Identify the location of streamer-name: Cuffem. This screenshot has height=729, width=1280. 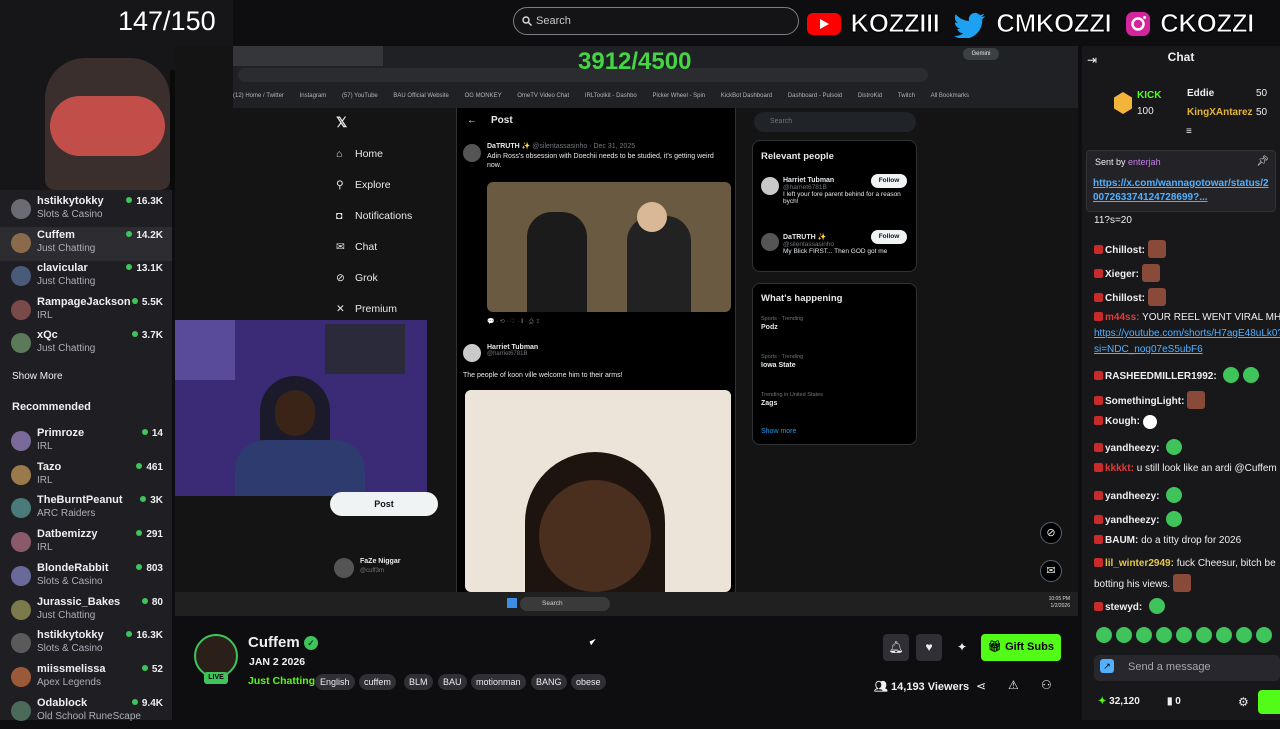
(274, 642).